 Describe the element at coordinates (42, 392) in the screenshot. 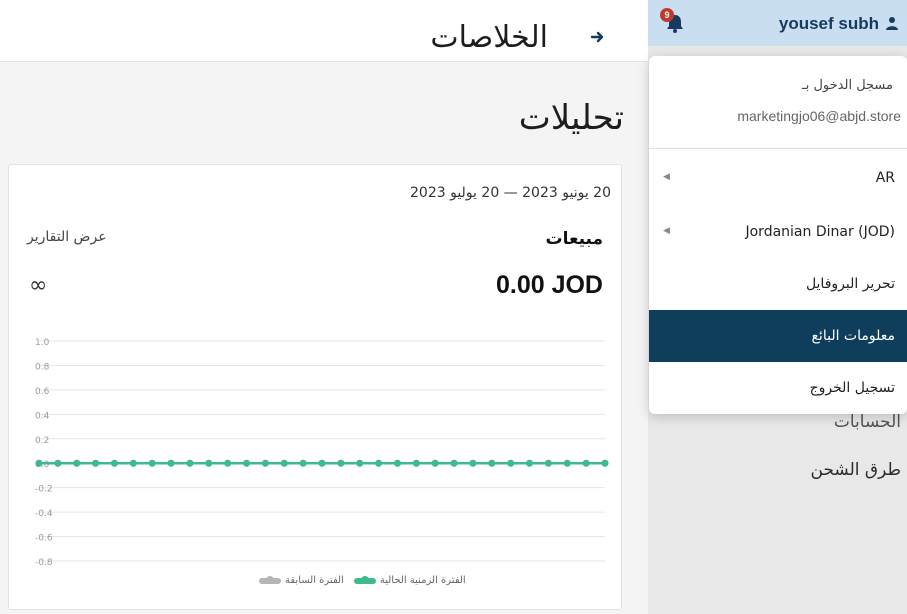

I see `y-tick-label: 0.6` at that location.